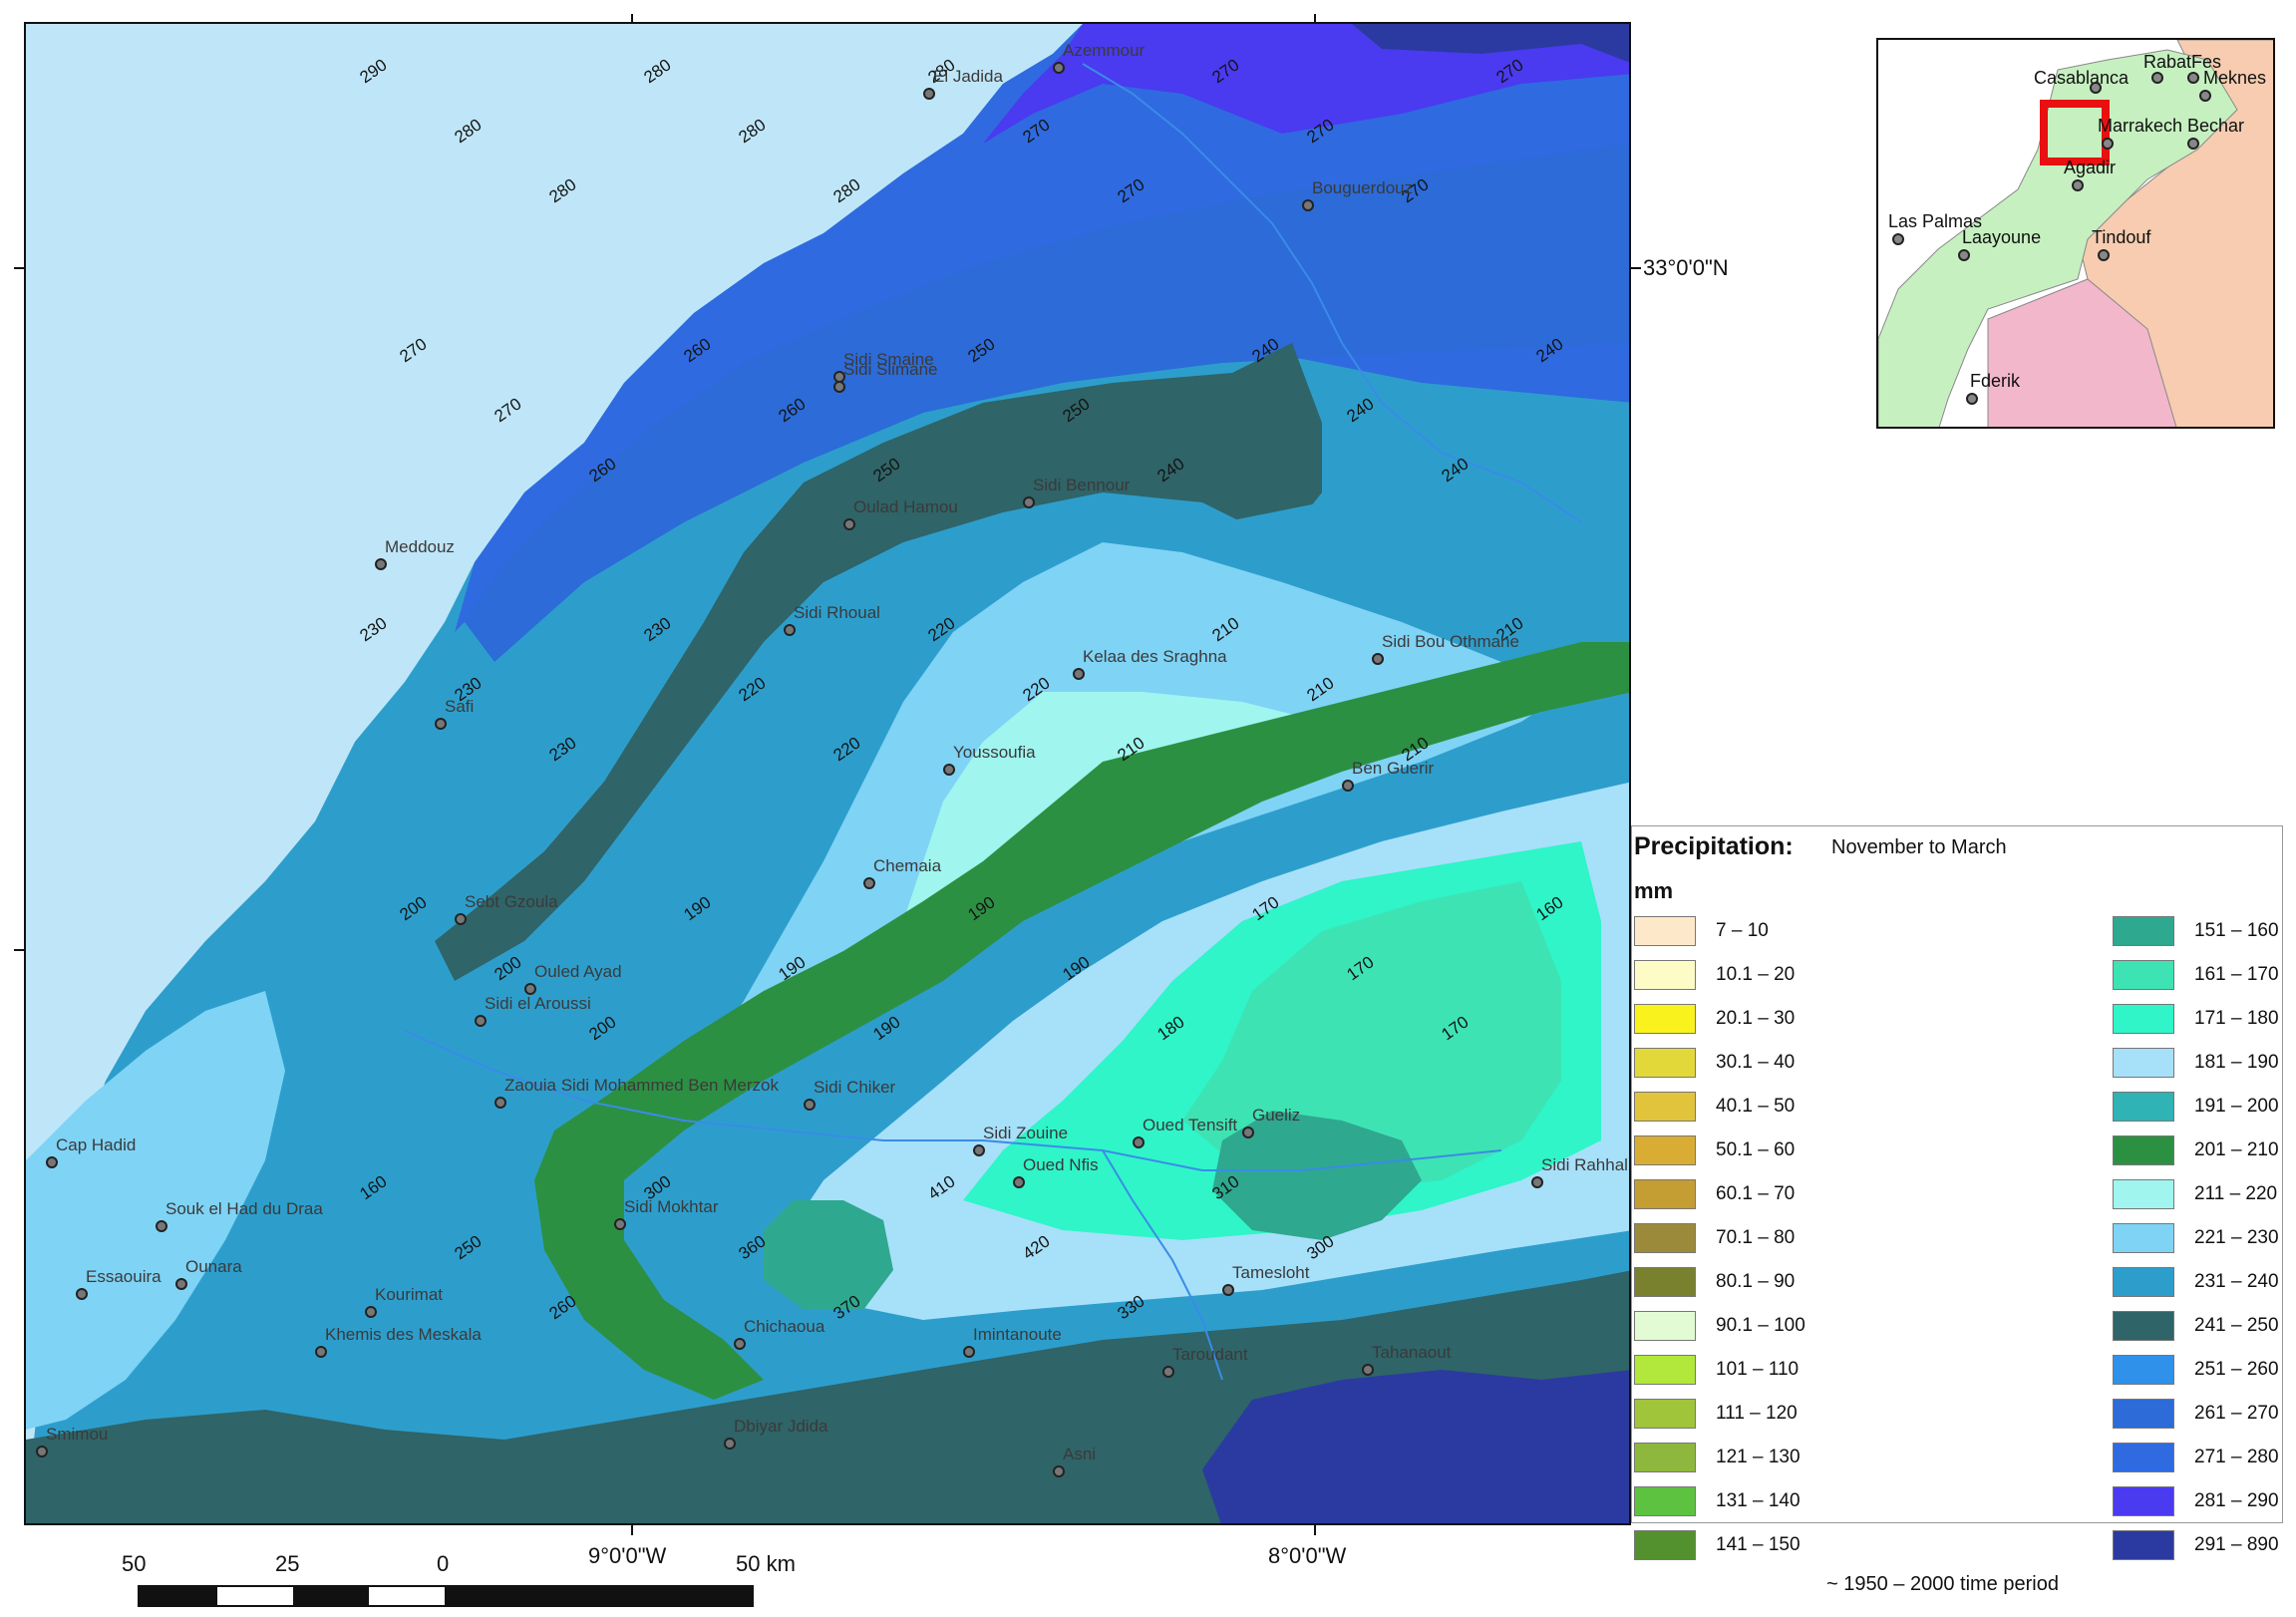 This screenshot has width=2296, height=1617. Describe the element at coordinates (907, 865) in the screenshot. I see `place-label: Chemaia` at that location.